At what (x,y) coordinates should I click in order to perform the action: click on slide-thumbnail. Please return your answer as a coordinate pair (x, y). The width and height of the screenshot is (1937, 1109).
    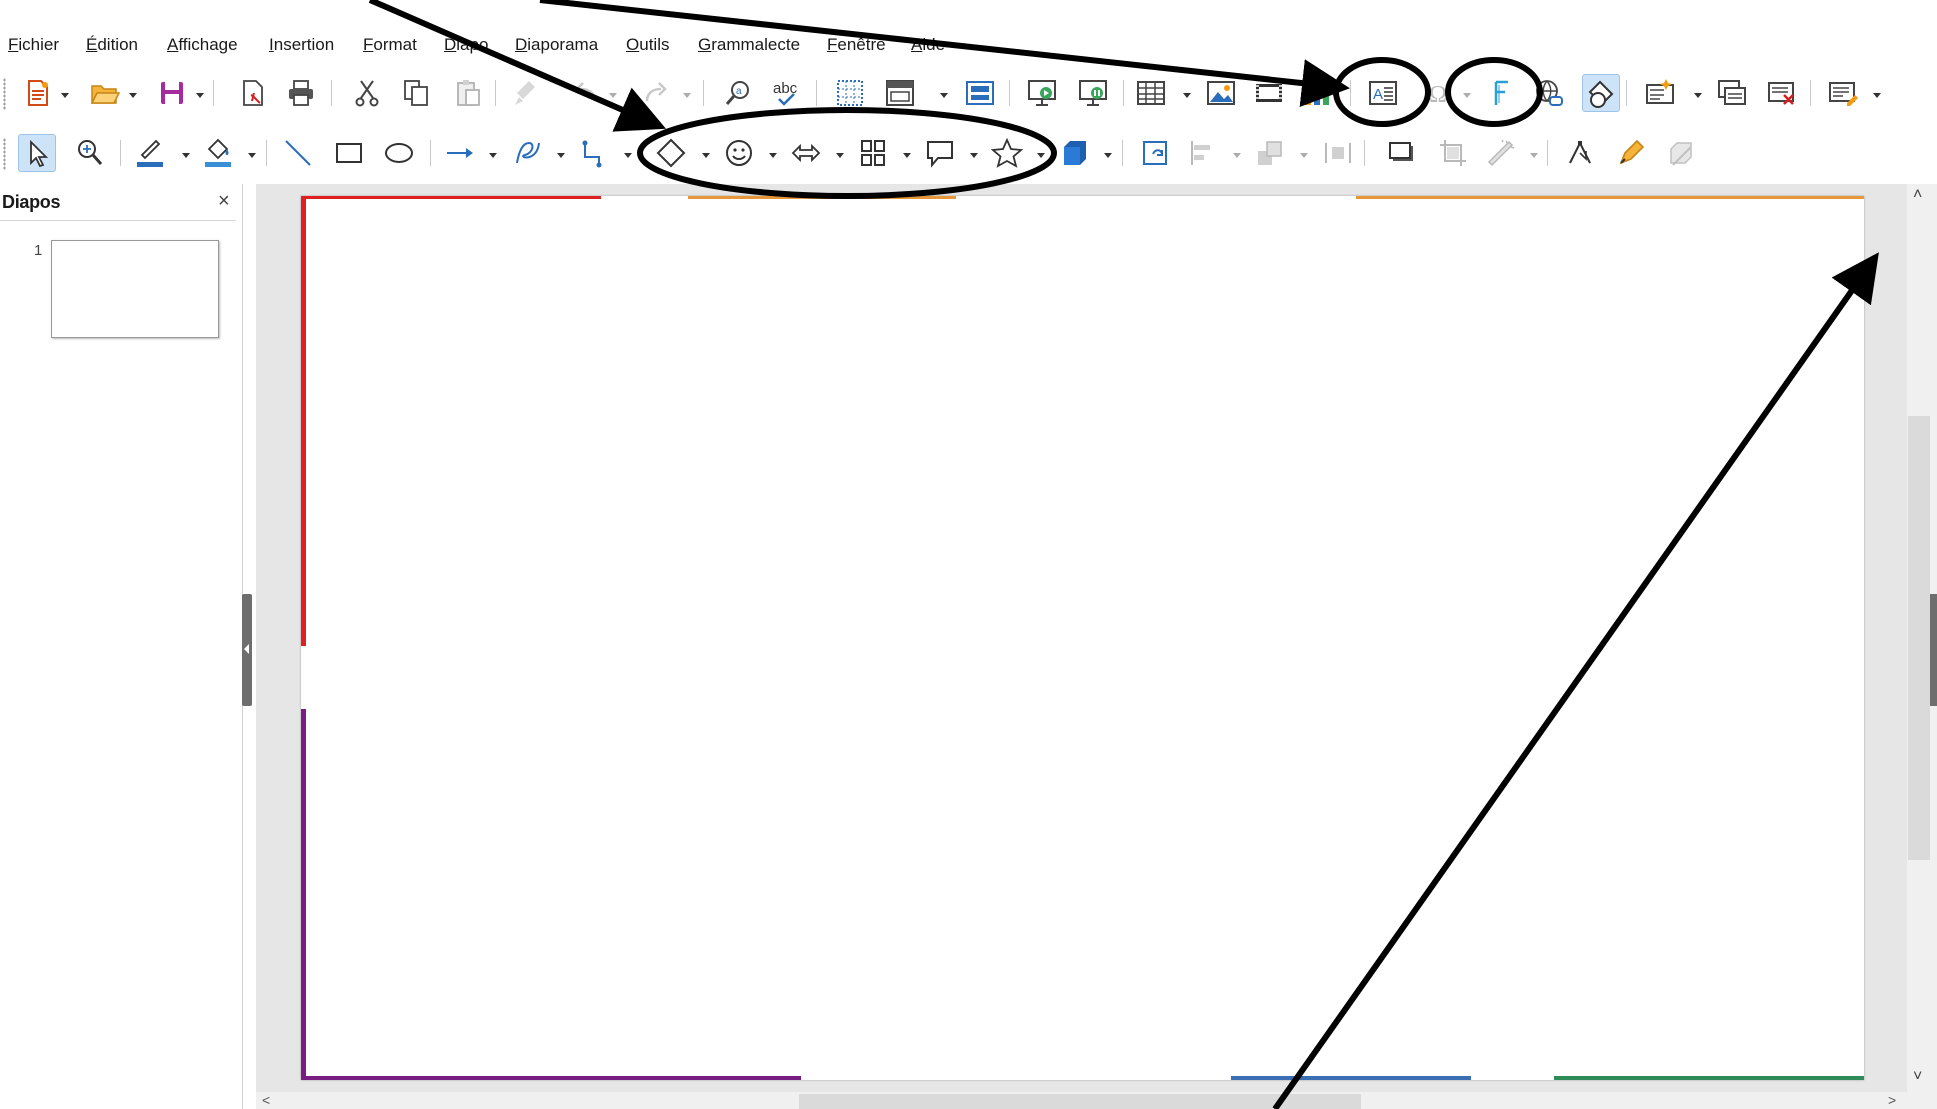
    Looking at the image, I should click on (135, 289).